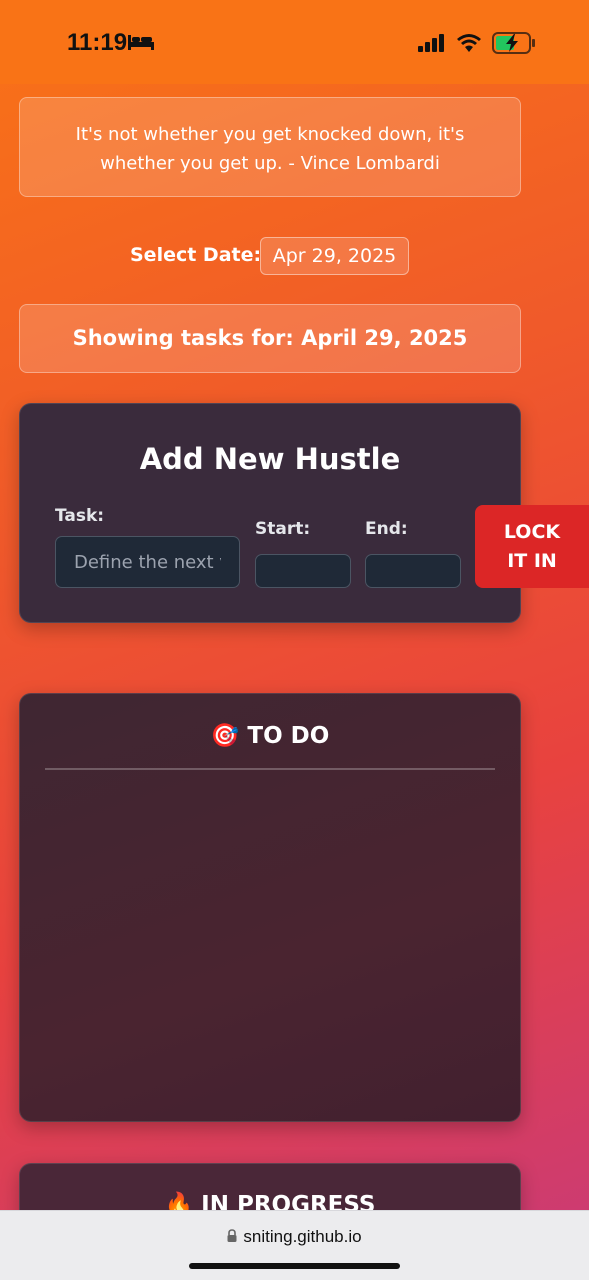  I want to click on url-text: sniting.github.io, so click(302, 1236).